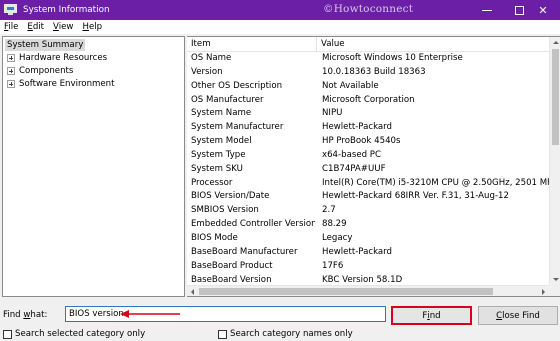 The height and width of the screenshot is (341, 560). I want to click on row-value-cell: NIPU, so click(332, 113).